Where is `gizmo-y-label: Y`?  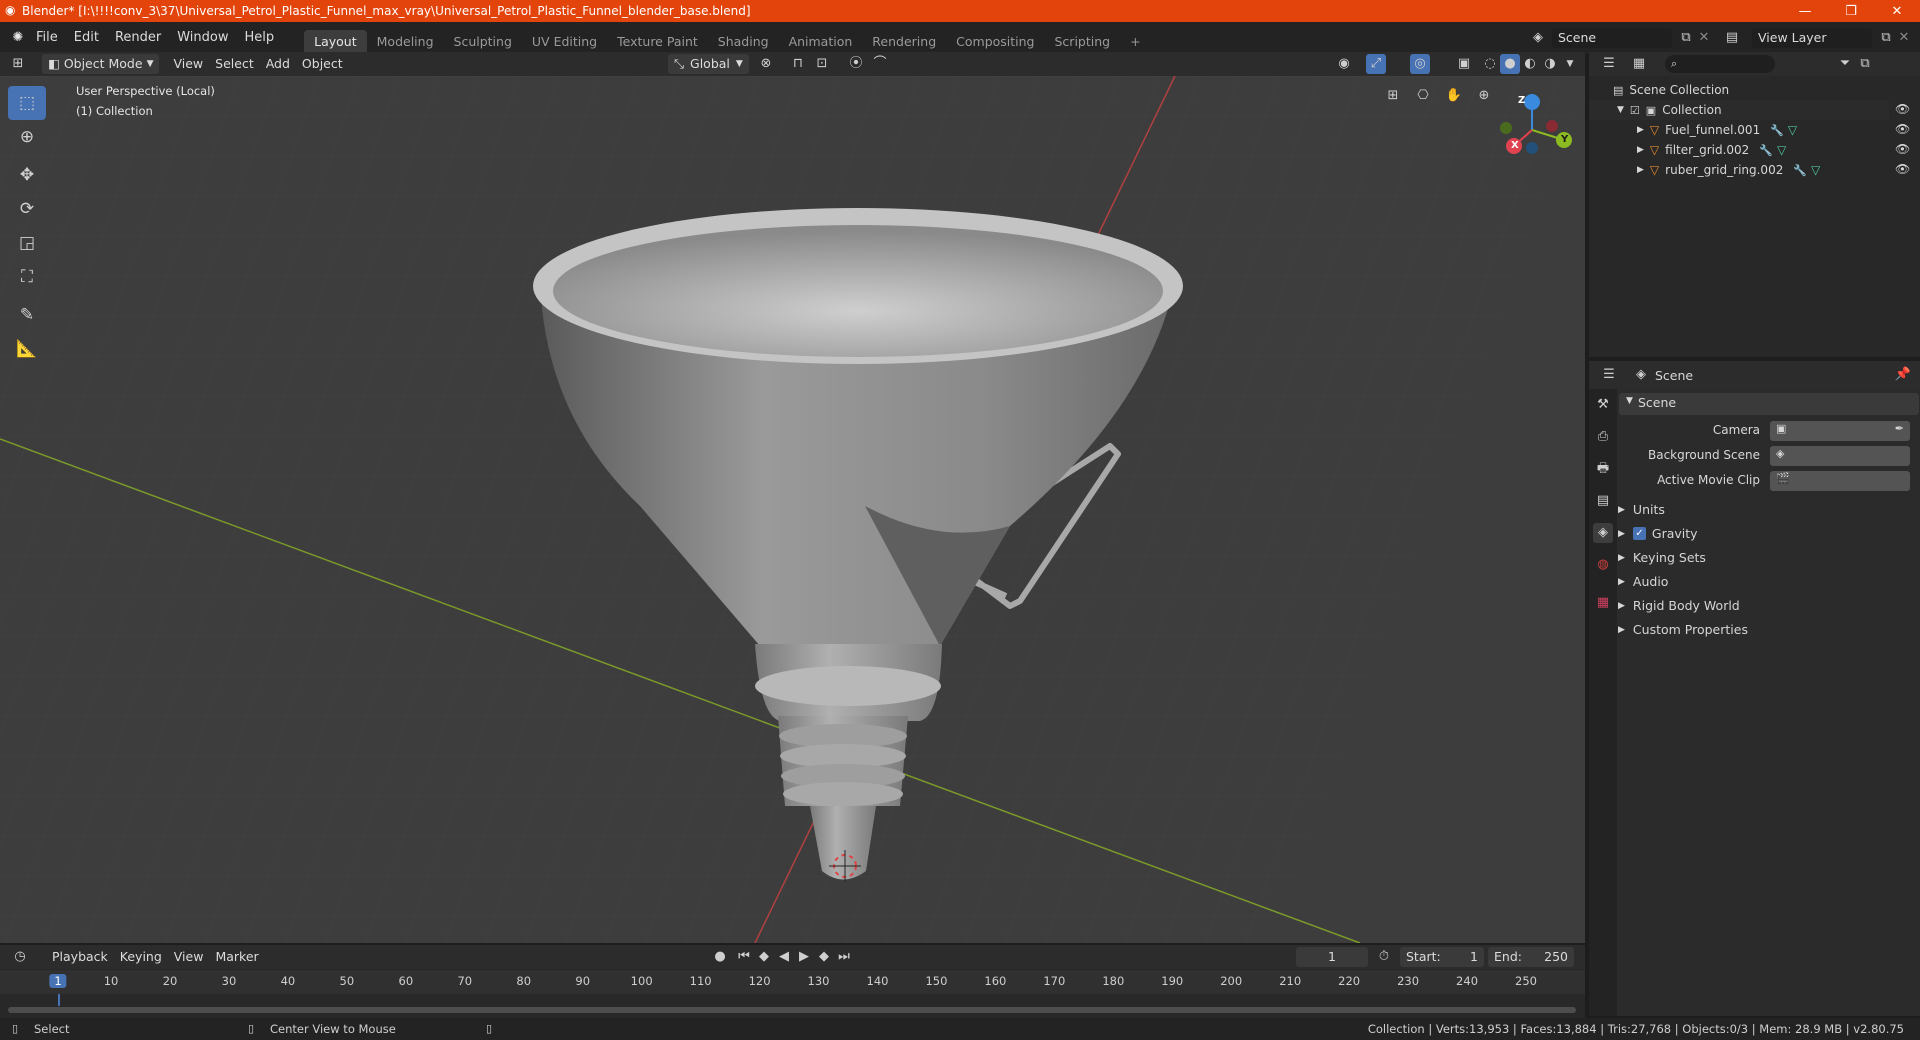 gizmo-y-label: Y is located at coordinates (1564, 139).